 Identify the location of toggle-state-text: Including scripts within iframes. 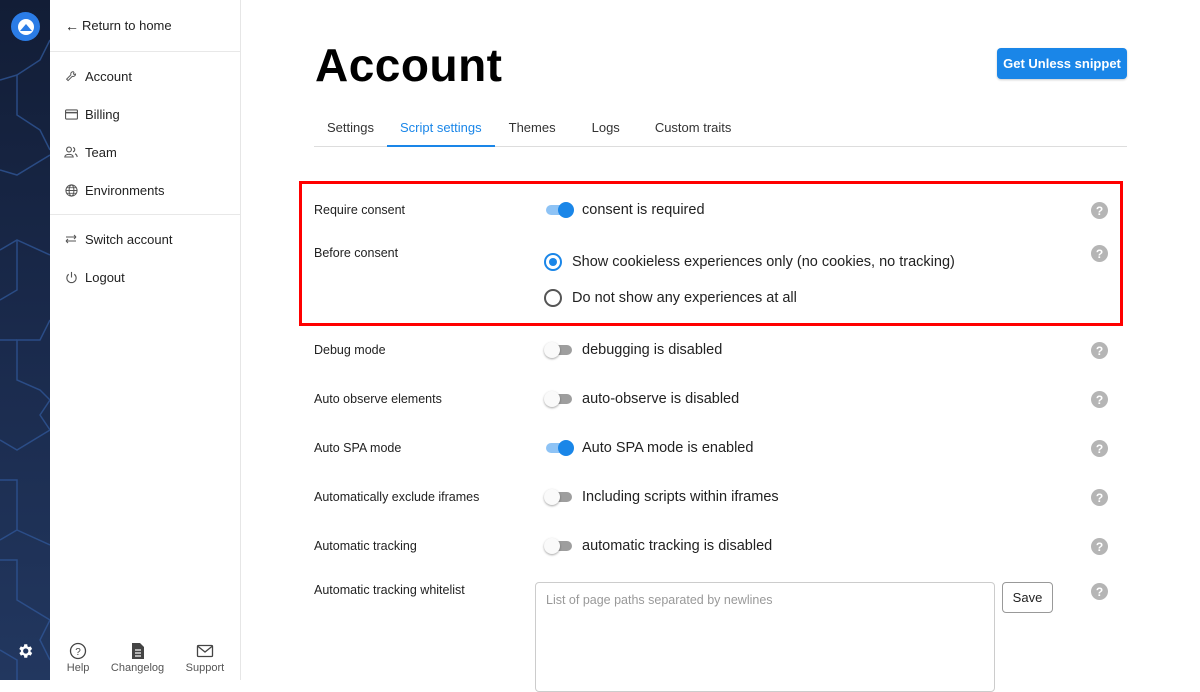
(680, 497).